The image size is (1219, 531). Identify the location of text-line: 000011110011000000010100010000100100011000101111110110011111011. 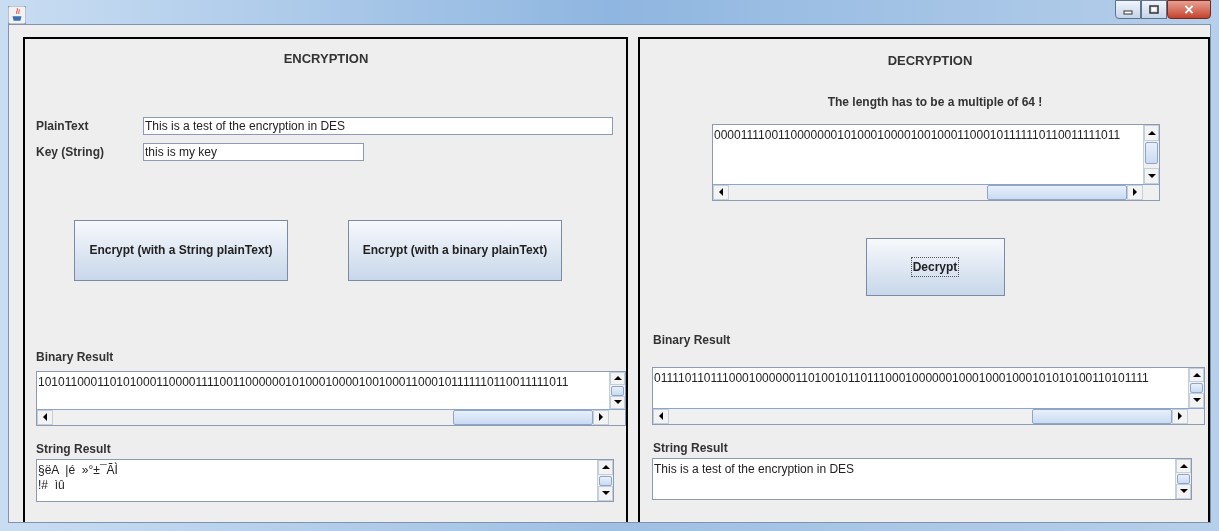
(918, 135).